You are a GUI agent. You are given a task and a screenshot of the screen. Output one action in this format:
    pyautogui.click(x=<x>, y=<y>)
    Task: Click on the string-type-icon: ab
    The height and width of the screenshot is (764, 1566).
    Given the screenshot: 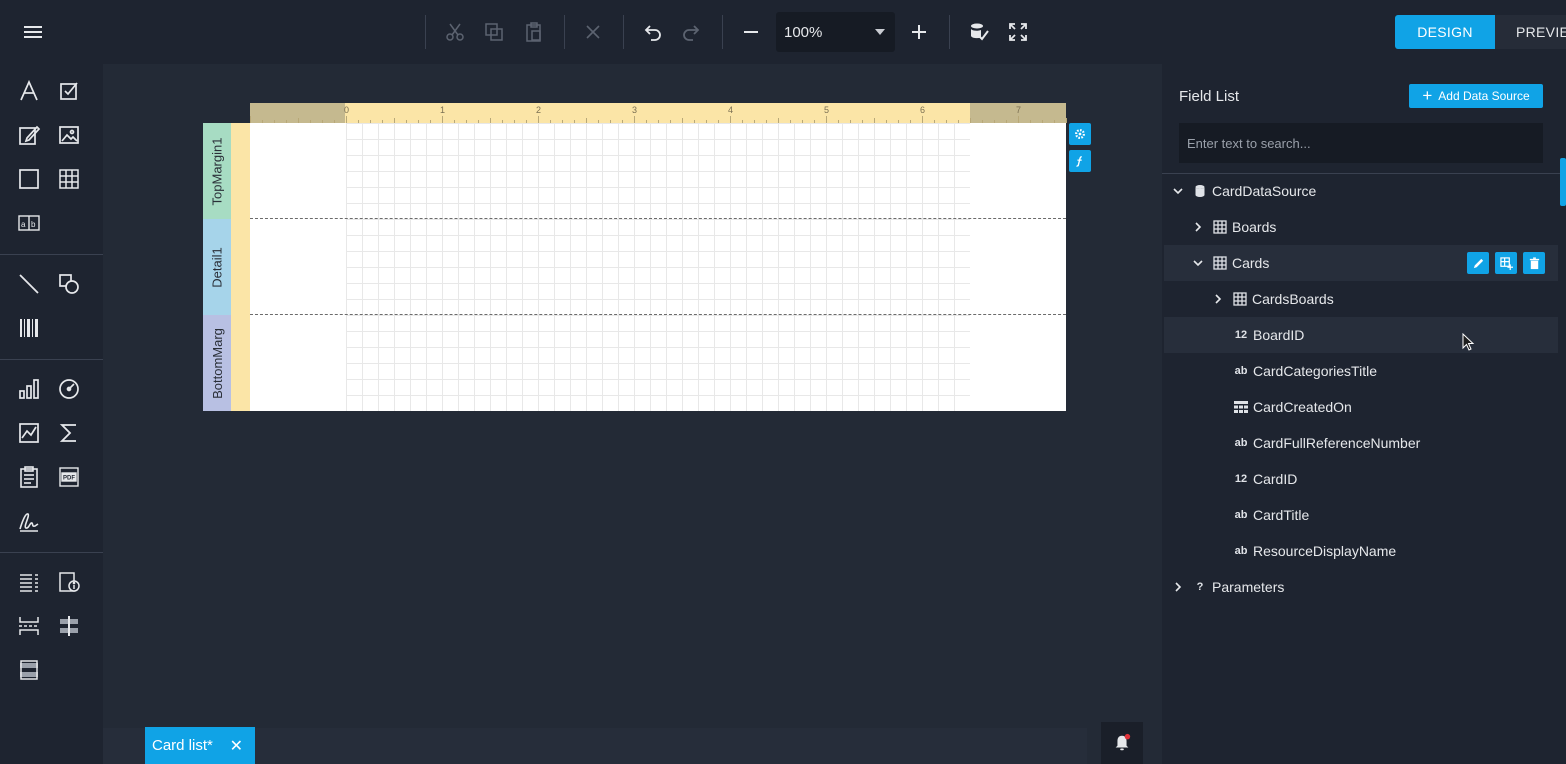 What is the action you would take?
    pyautogui.click(x=1241, y=371)
    